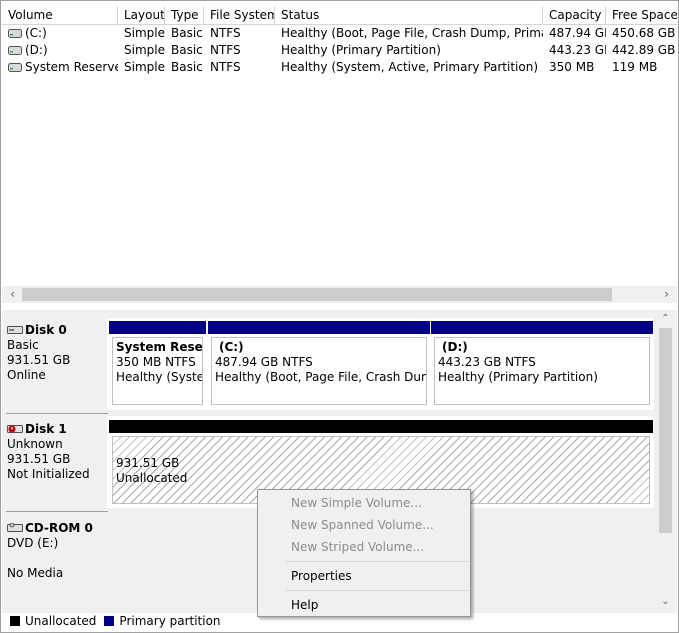 This screenshot has width=679, height=633. Describe the element at coordinates (12, 294) in the screenshot. I see `chevron-left-icon: ‹` at that location.